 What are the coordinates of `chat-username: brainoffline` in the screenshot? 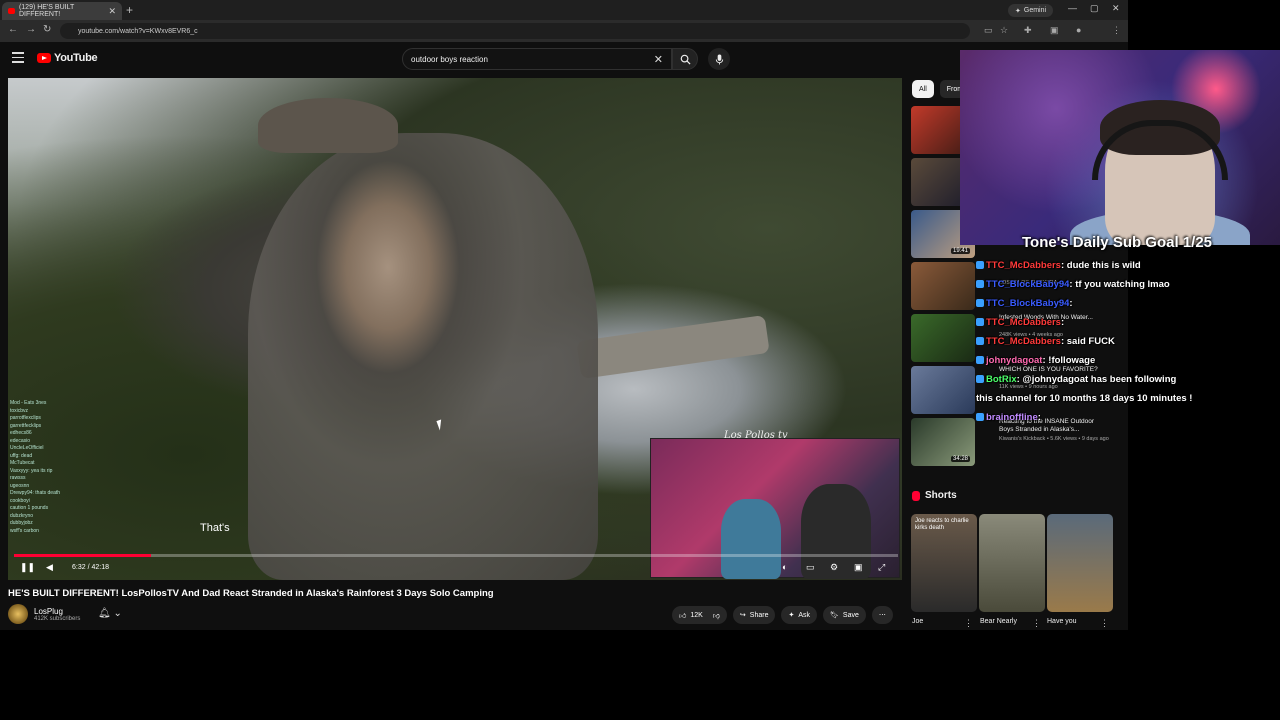 It's located at (1012, 417).